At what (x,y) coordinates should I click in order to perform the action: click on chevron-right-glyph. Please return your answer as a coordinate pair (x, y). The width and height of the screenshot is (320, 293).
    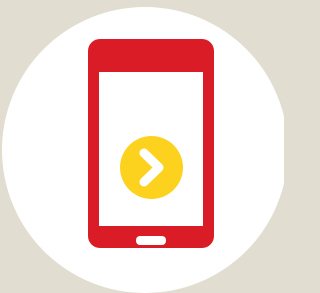
    Looking at the image, I should click on (151, 167).